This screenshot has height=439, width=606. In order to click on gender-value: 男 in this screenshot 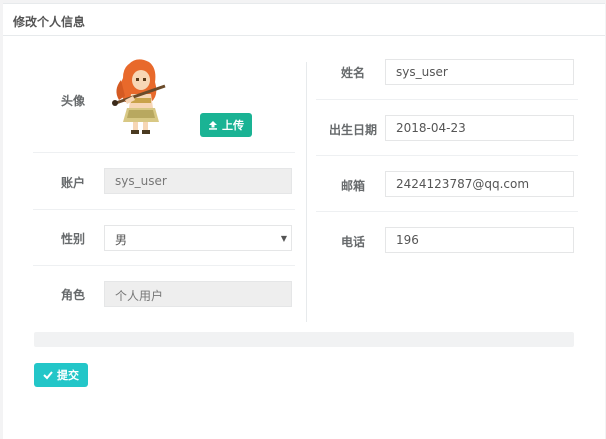, I will do `click(121, 240)`.